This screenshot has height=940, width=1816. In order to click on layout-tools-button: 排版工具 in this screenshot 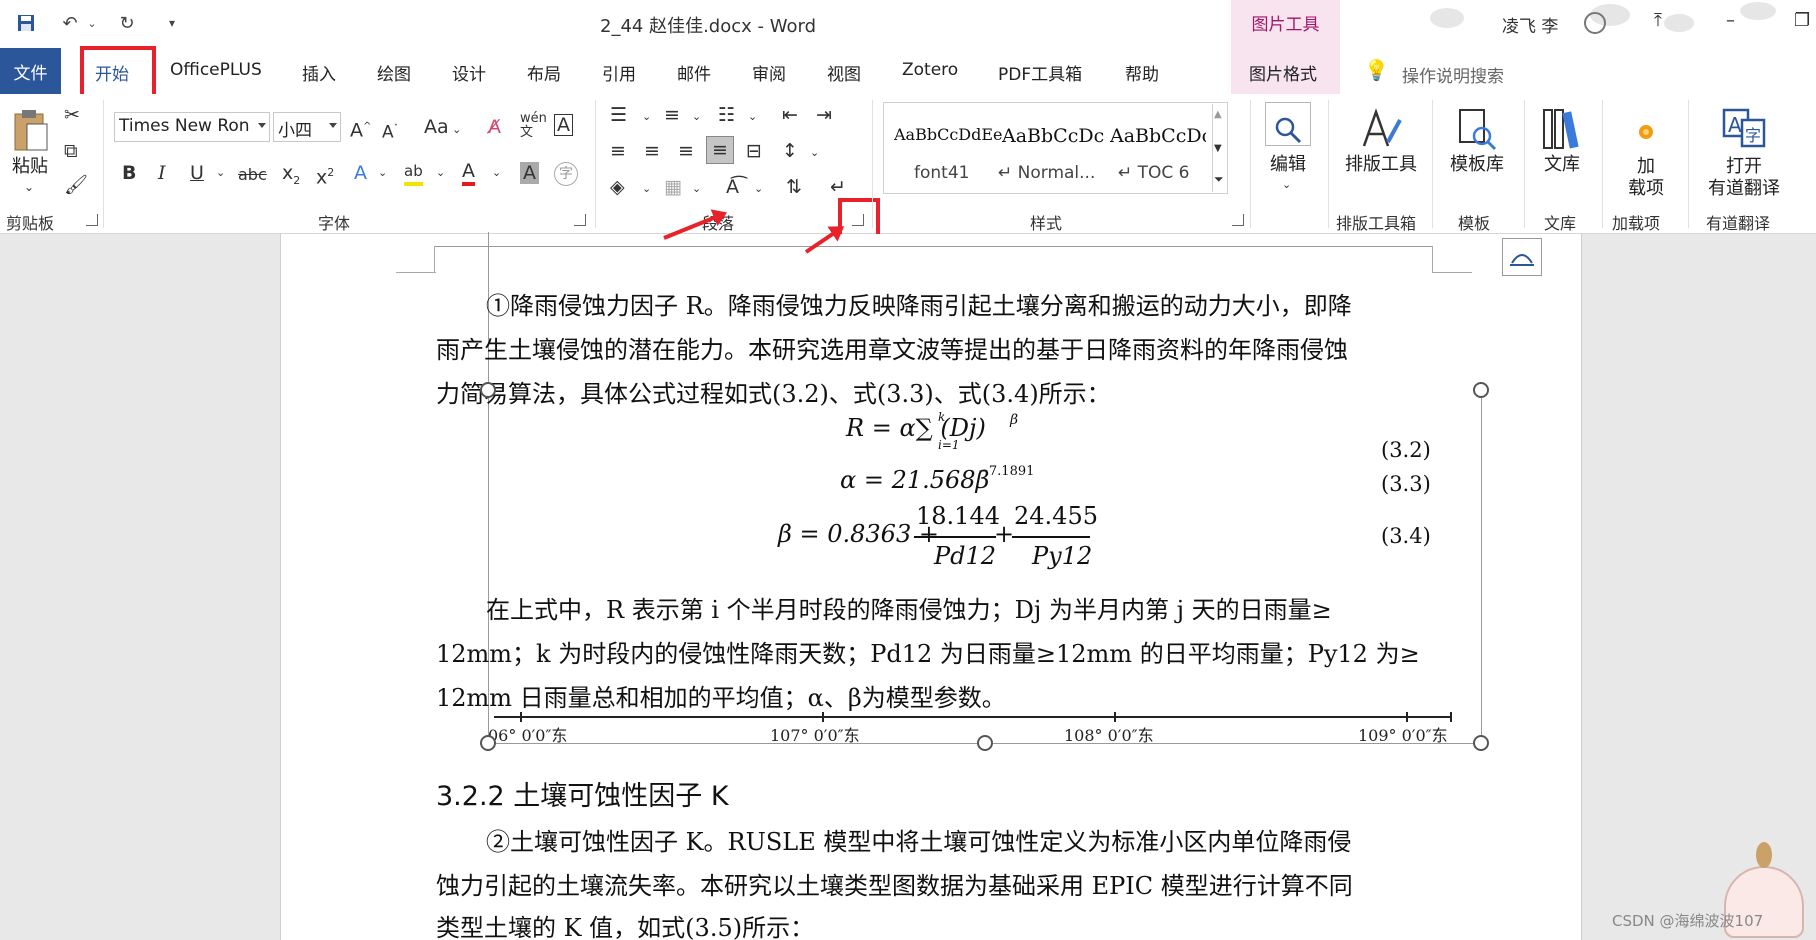, I will do `click(1381, 165)`.